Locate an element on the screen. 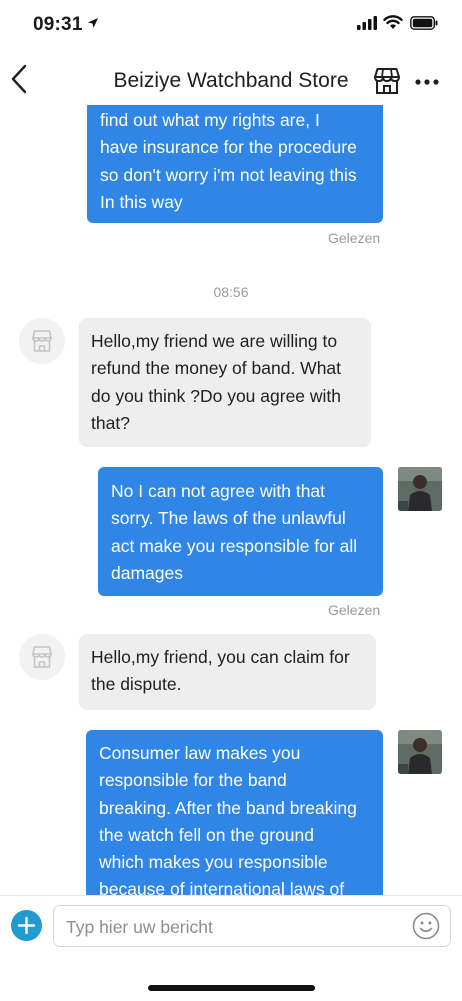  plus-icon is located at coordinates (26, 925).